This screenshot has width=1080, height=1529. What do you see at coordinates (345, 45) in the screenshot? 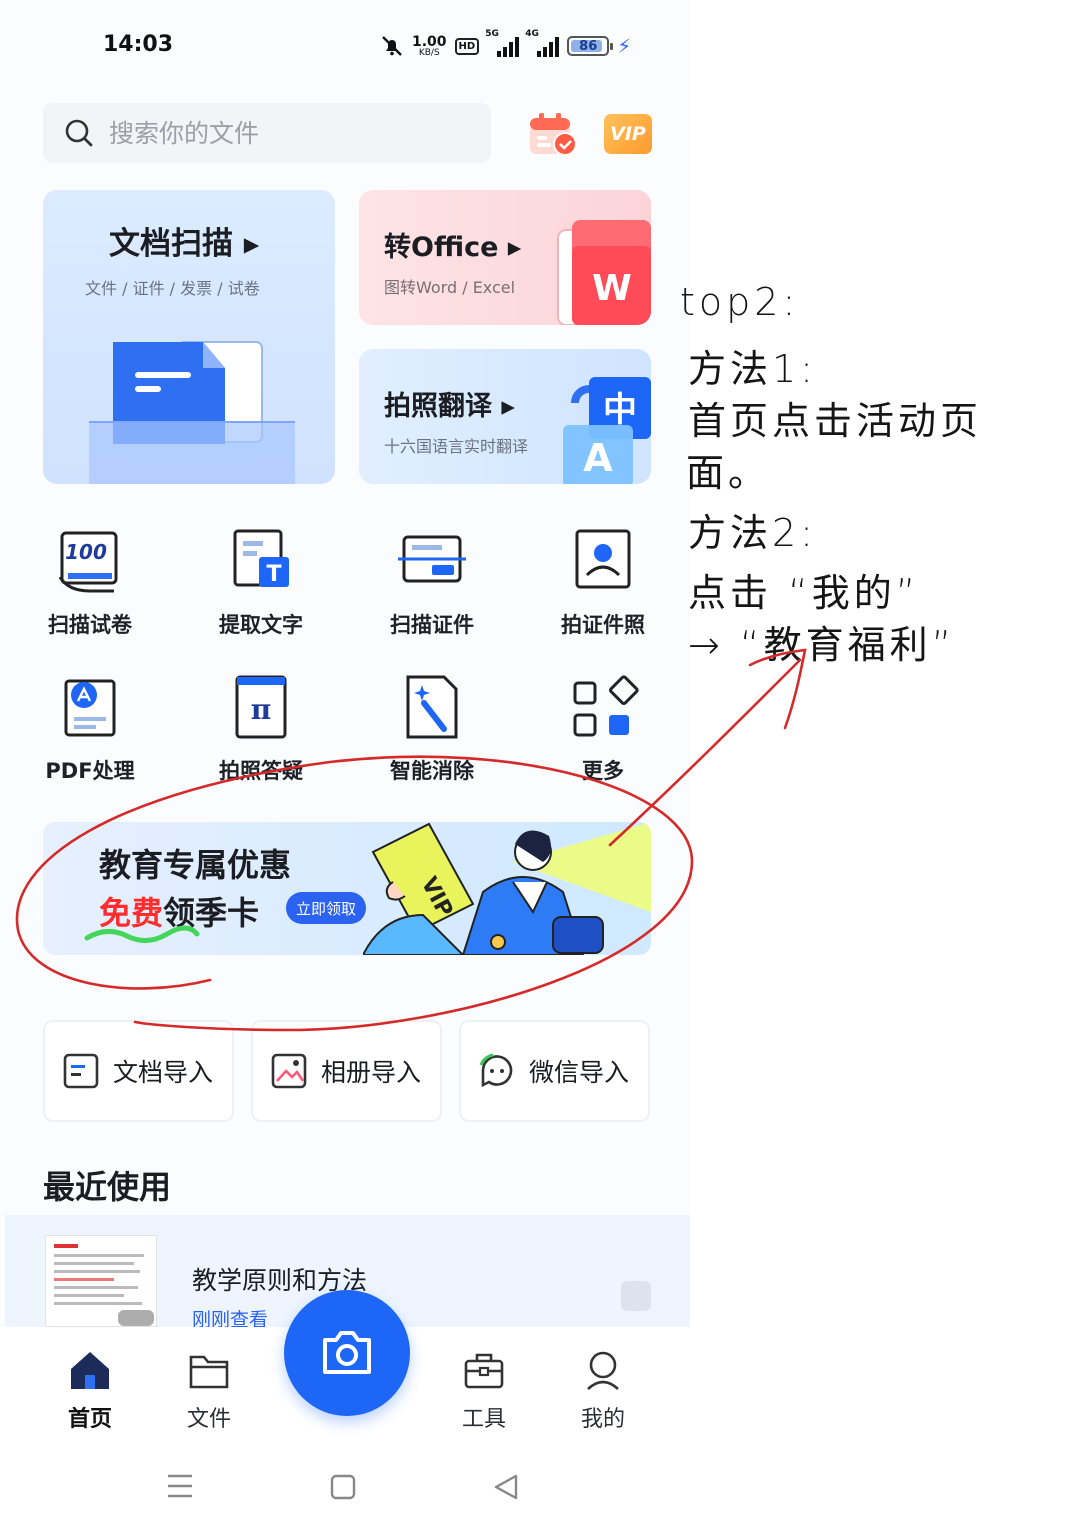
I see `status-bar: 14:03 1.00 KB/S HD 5G 4G 86 ⚡` at bounding box center [345, 45].